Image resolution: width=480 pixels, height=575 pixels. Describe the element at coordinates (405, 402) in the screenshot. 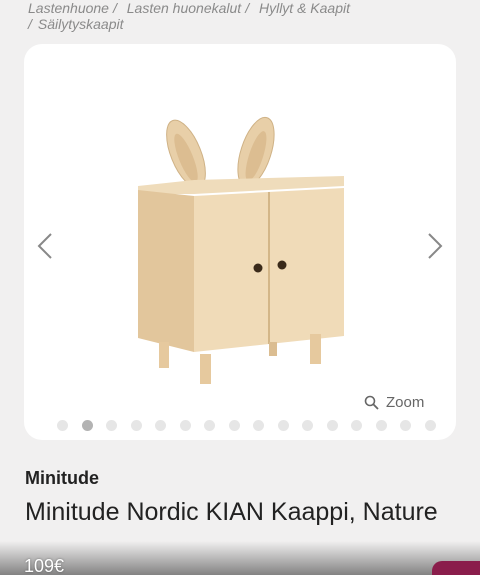

I see `zoom-label: Zoom` at that location.